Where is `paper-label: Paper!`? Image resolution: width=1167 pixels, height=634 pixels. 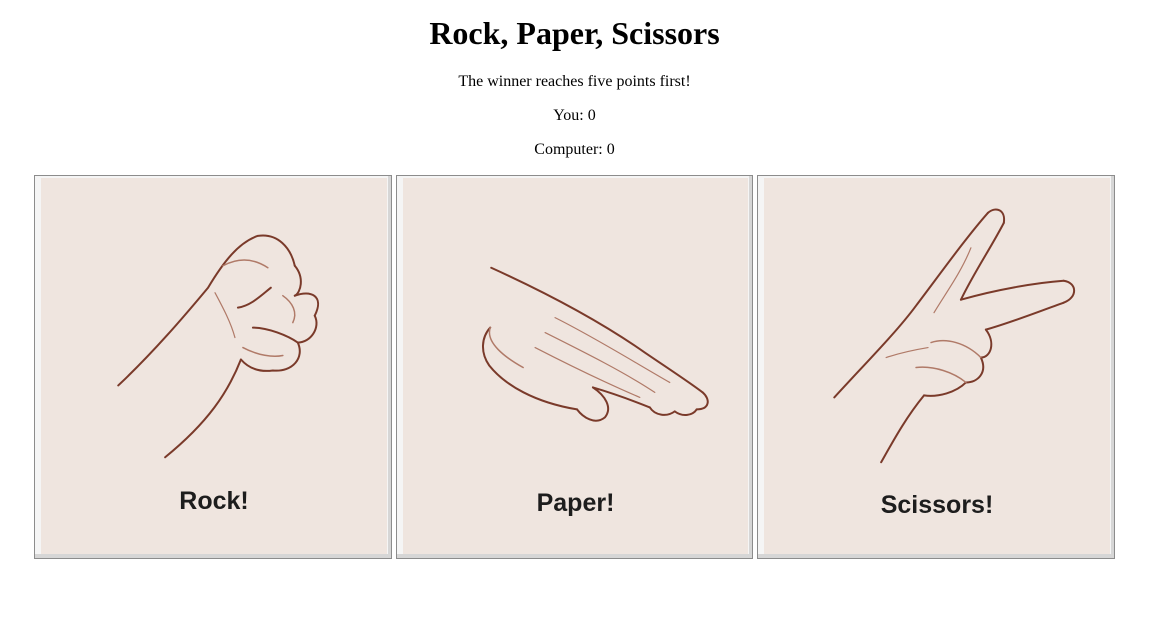 paper-label: Paper! is located at coordinates (575, 503).